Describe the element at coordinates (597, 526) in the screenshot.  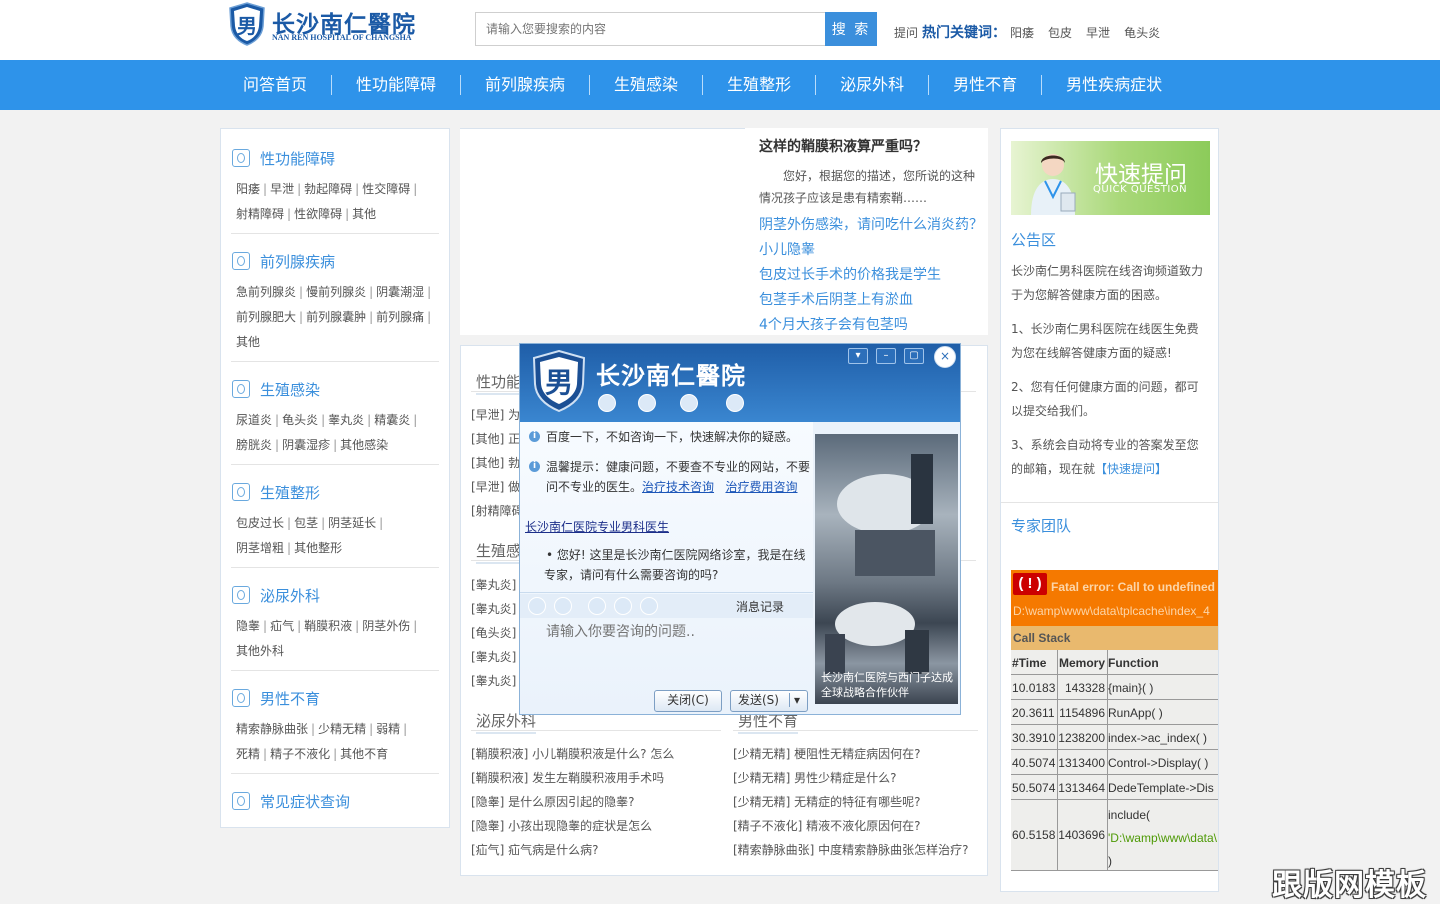
I see `doctor-link: 长沙南仁医院专业男科医生` at that location.